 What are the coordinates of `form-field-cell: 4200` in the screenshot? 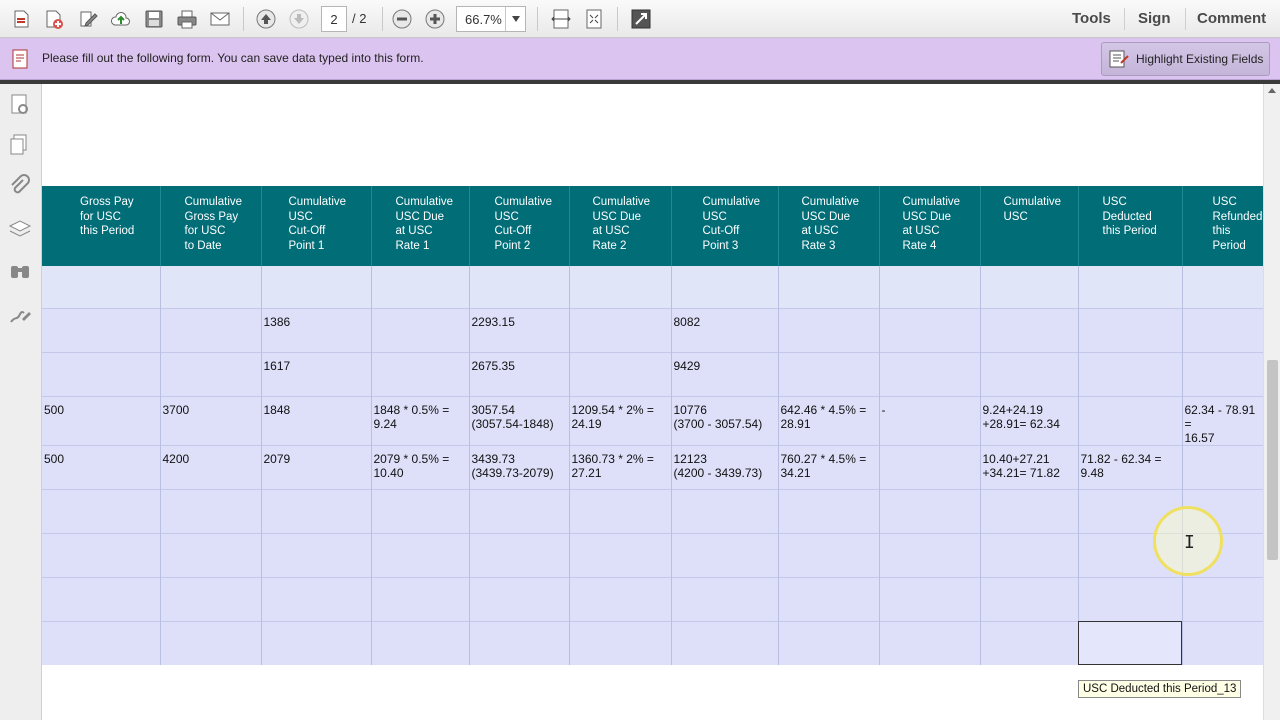 It's located at (211, 466).